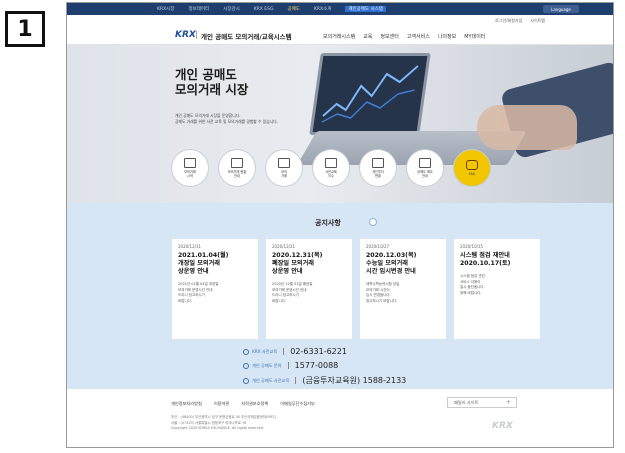 The height and width of the screenshot is (453, 625). Describe the element at coordinates (186, 404) in the screenshot. I see `footer-link-privacy: 개인정보처리방침` at that location.